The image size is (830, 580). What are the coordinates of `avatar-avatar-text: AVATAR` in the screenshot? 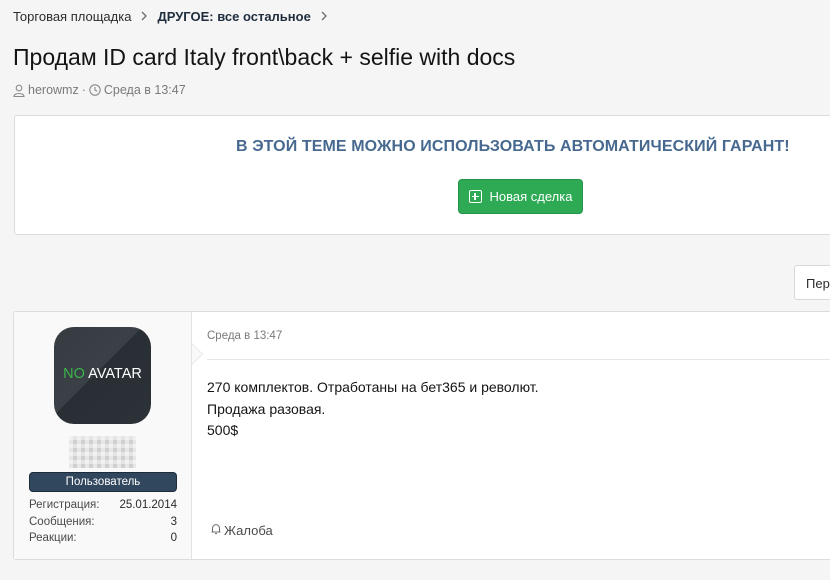 It's located at (115, 374).